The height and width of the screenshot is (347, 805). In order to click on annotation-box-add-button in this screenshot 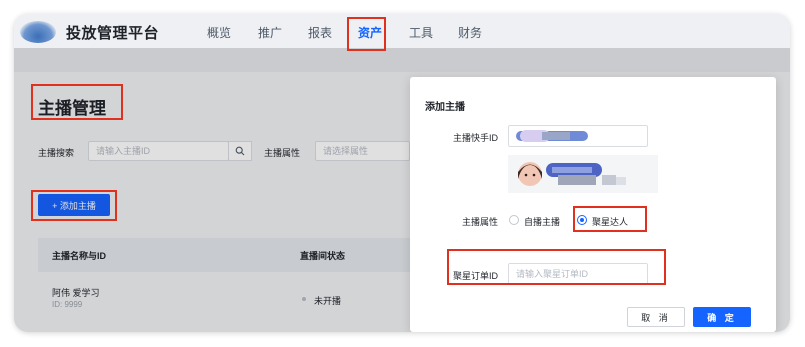, I will do `click(74, 205)`.